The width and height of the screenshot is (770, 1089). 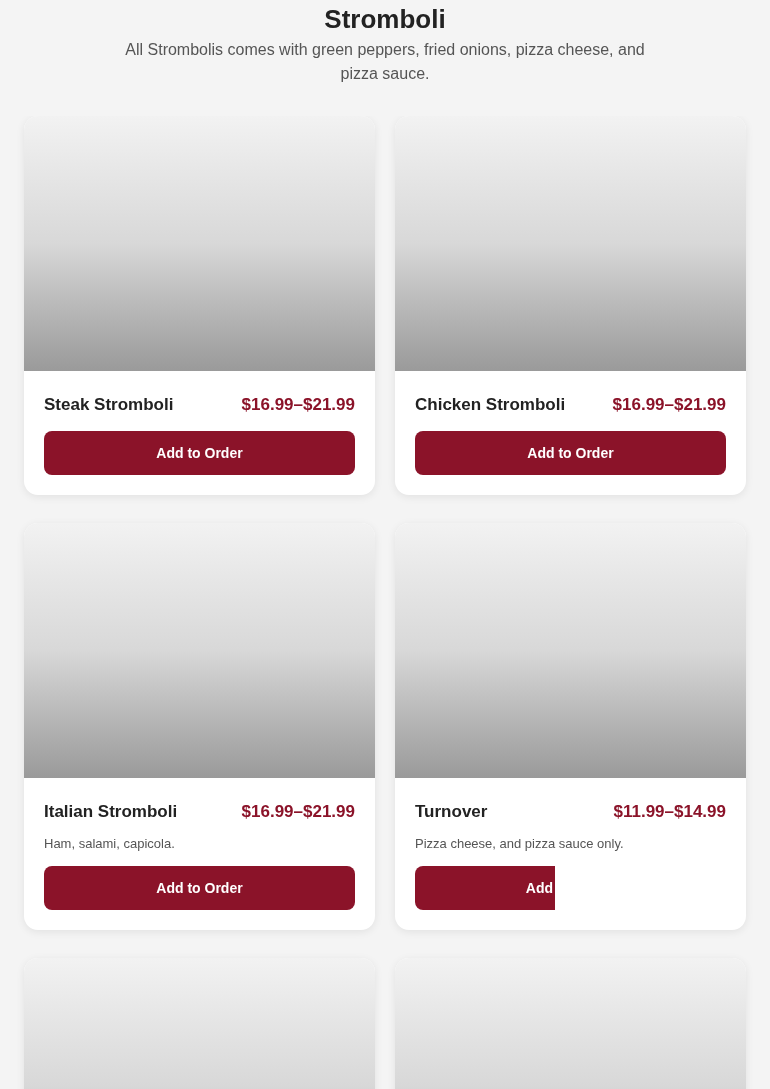 What do you see at coordinates (485, 888) in the screenshot?
I see `add-to-order-button: Add` at bounding box center [485, 888].